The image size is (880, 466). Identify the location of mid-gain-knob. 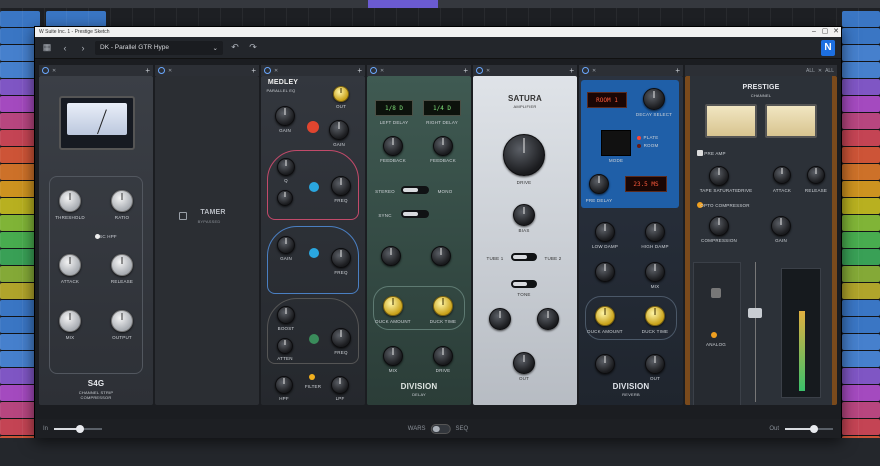
(286, 167).